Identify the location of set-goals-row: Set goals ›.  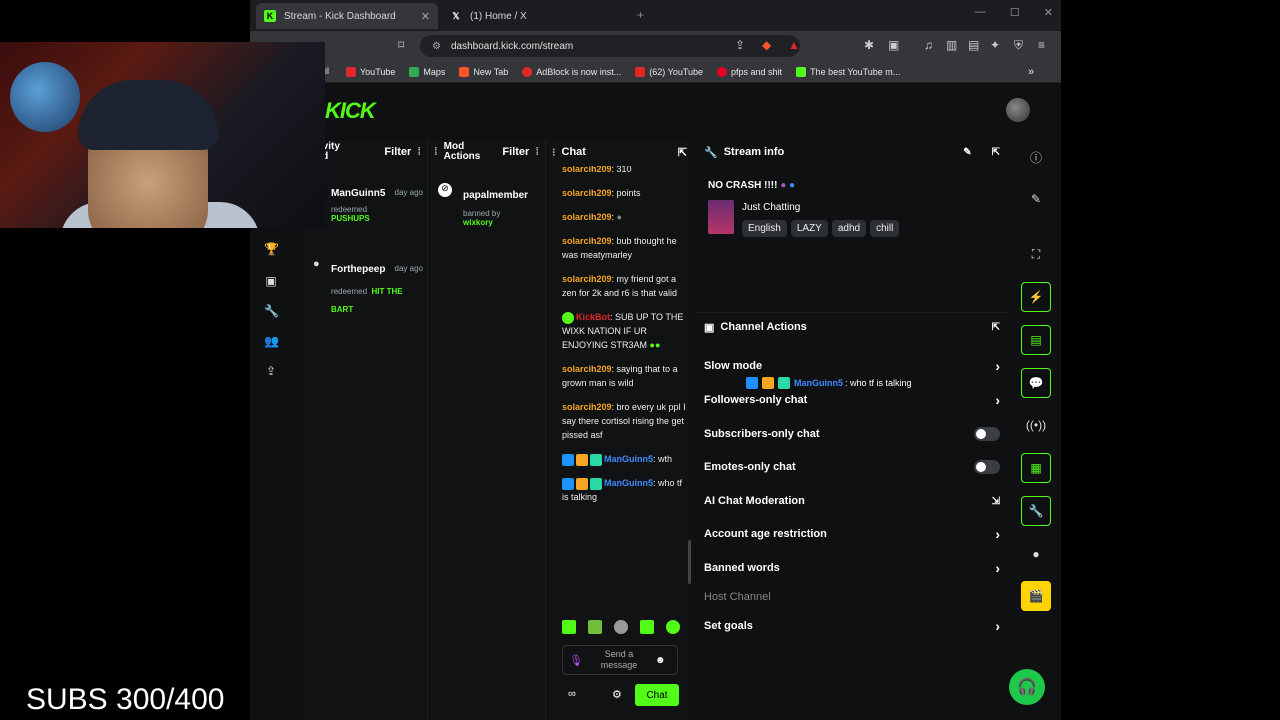
(852, 626).